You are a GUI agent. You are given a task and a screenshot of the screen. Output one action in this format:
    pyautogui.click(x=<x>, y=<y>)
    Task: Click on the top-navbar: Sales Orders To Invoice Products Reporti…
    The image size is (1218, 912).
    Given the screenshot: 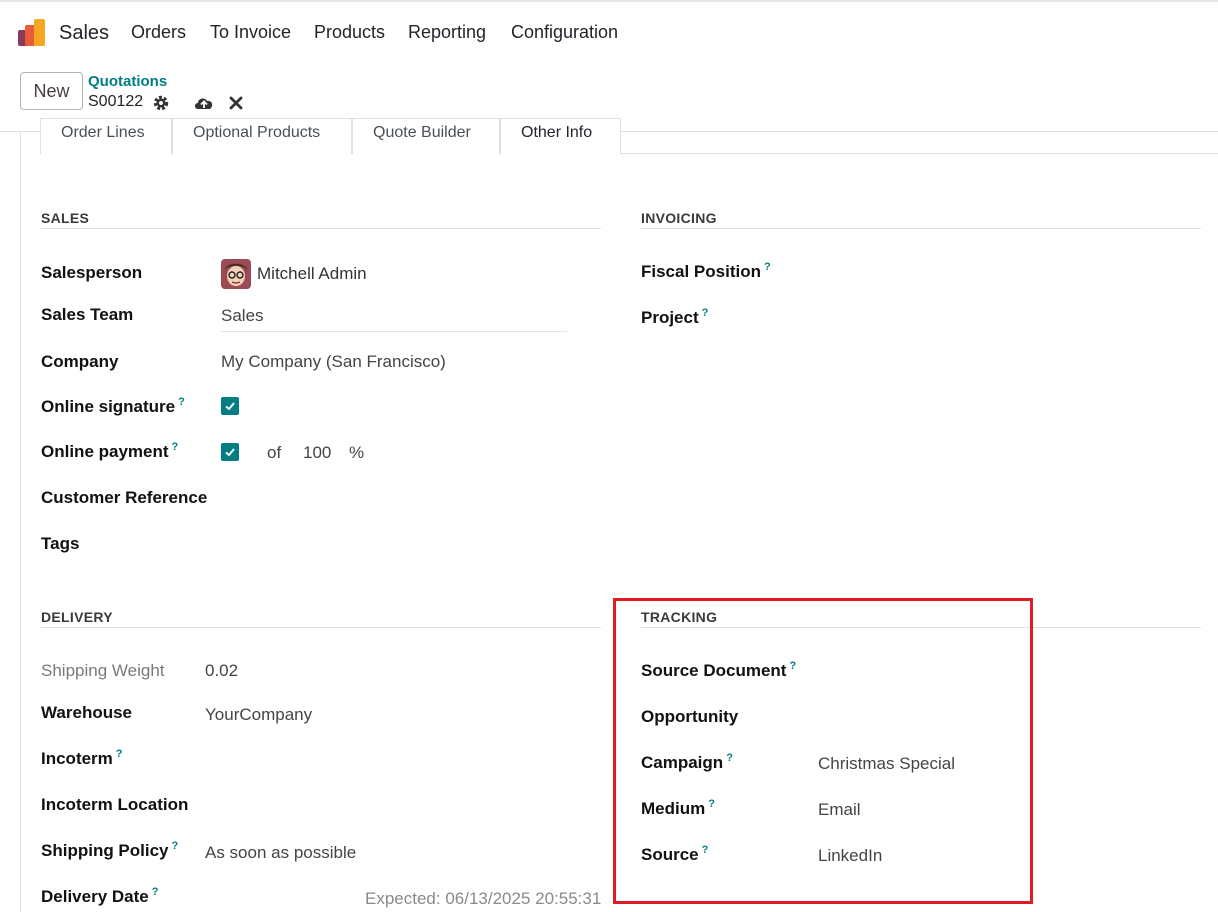 What is the action you would take?
    pyautogui.click(x=609, y=32)
    